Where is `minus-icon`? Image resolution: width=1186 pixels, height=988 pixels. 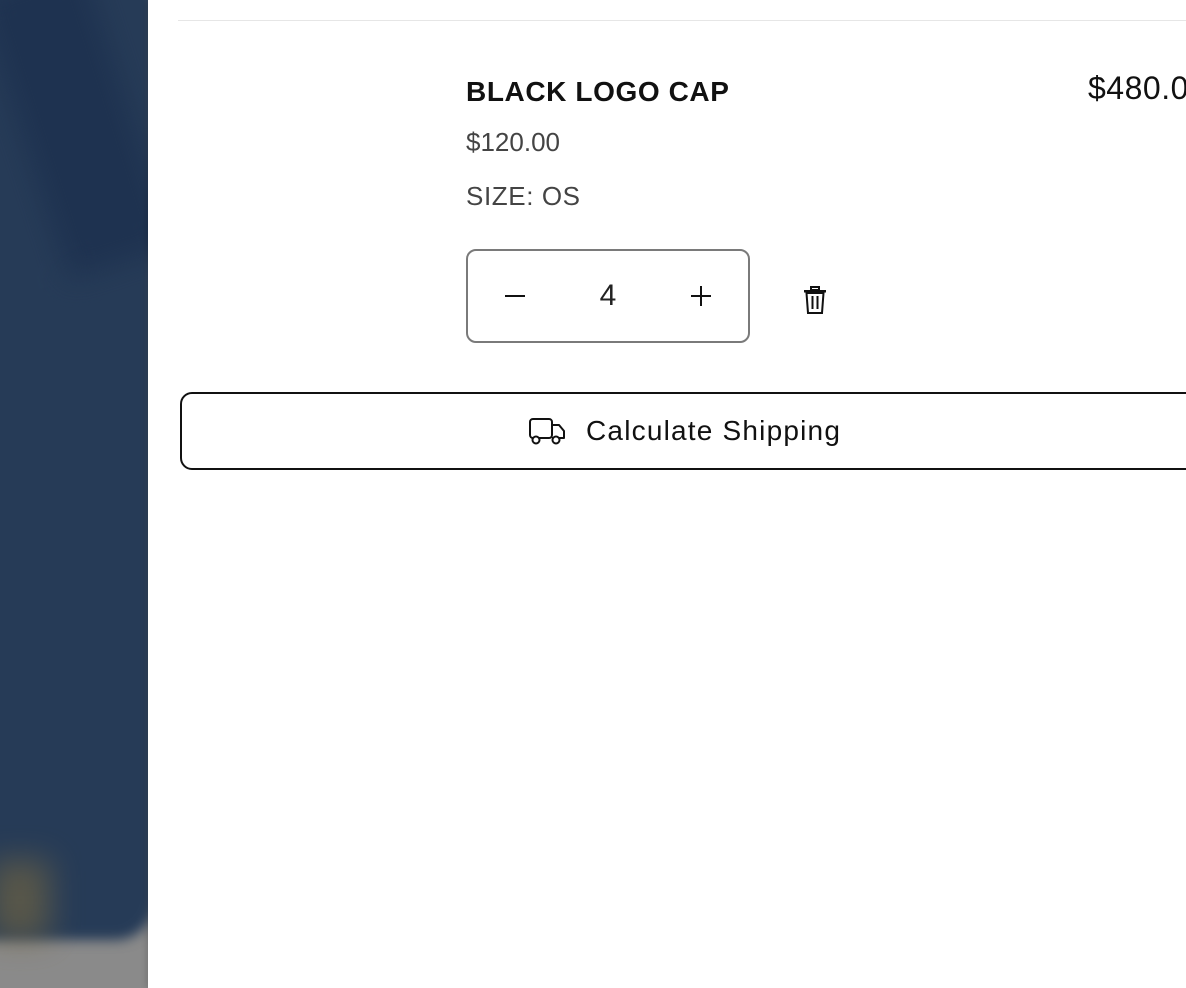 minus-icon is located at coordinates (515, 296).